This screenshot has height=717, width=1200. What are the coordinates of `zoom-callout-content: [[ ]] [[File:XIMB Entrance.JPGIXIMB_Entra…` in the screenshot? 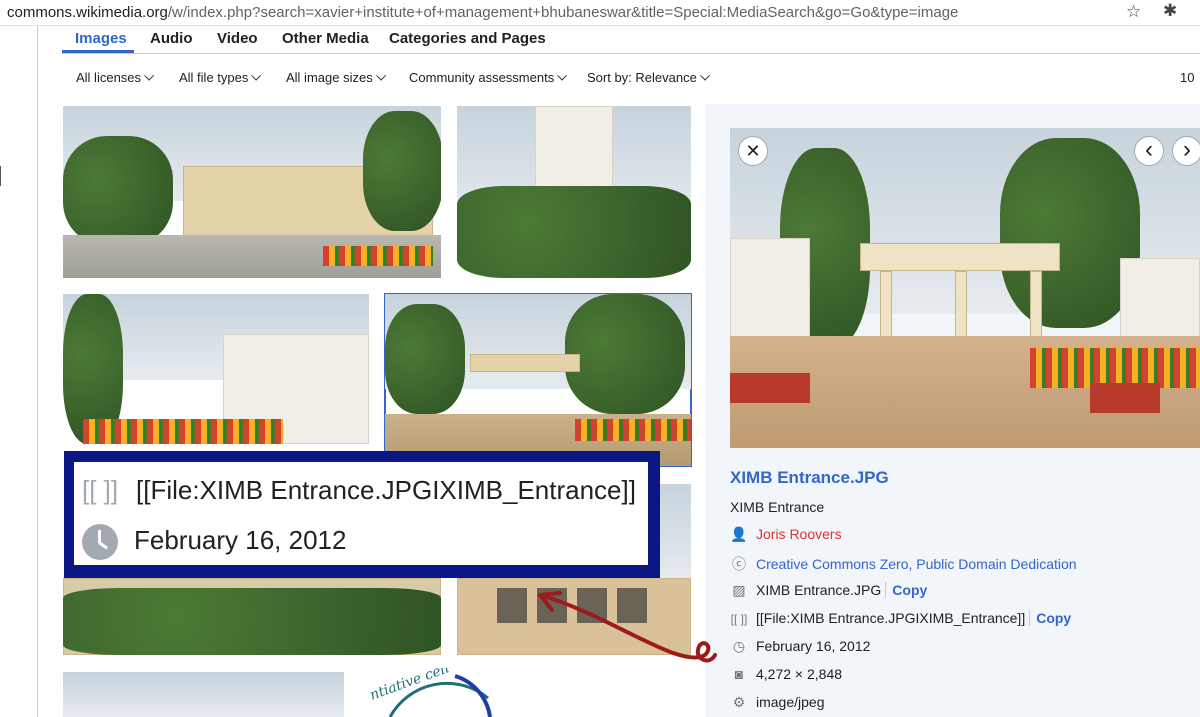 It's located at (361, 513).